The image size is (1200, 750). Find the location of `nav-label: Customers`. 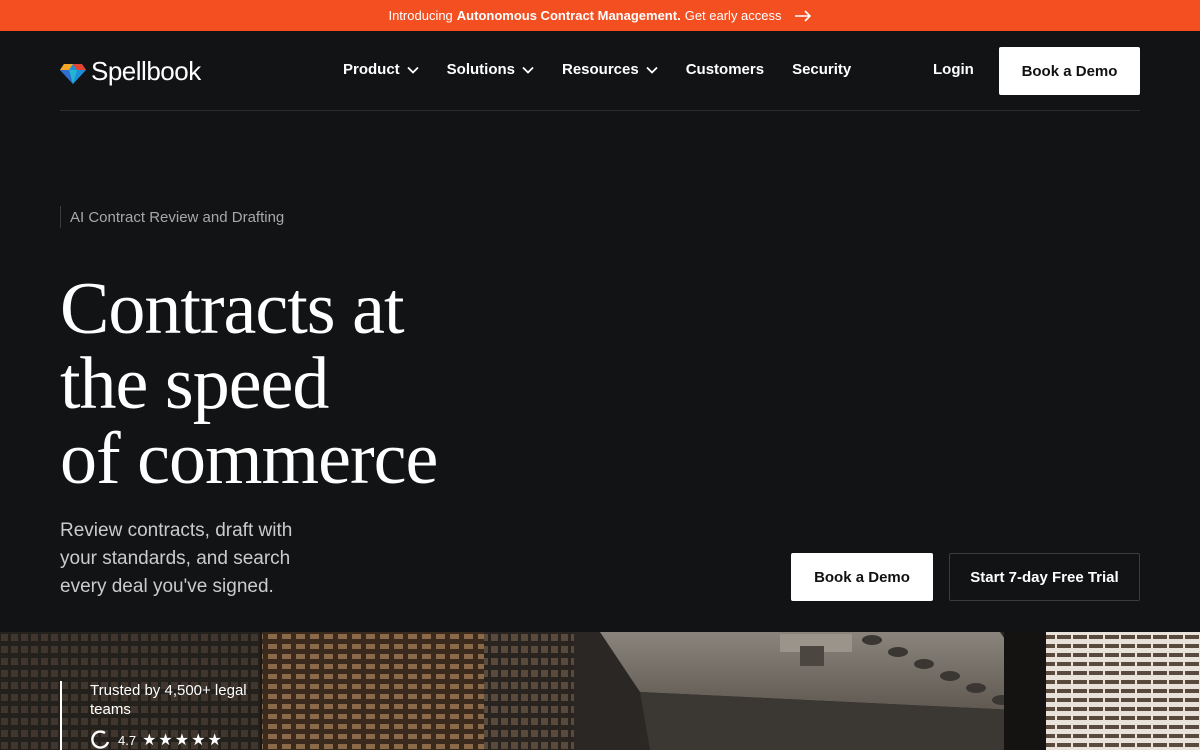

nav-label: Customers is located at coordinates (725, 69).